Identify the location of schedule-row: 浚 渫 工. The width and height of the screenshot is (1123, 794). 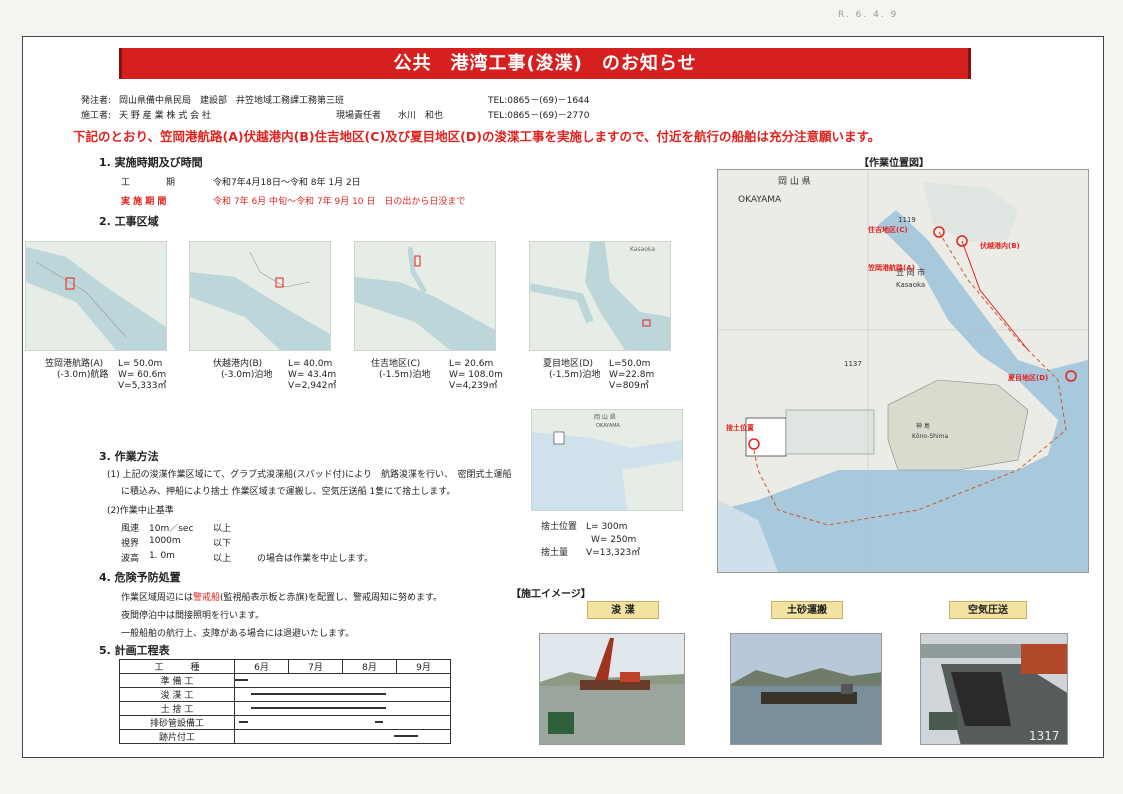
(285, 694).